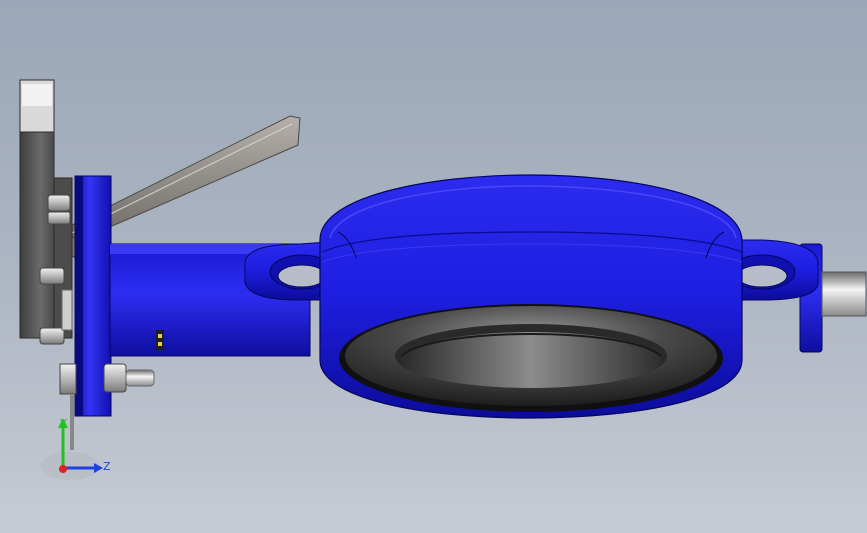 The image size is (867, 533). What do you see at coordinates (531, 358) in the screenshot?
I see `valve-liner` at bounding box center [531, 358].